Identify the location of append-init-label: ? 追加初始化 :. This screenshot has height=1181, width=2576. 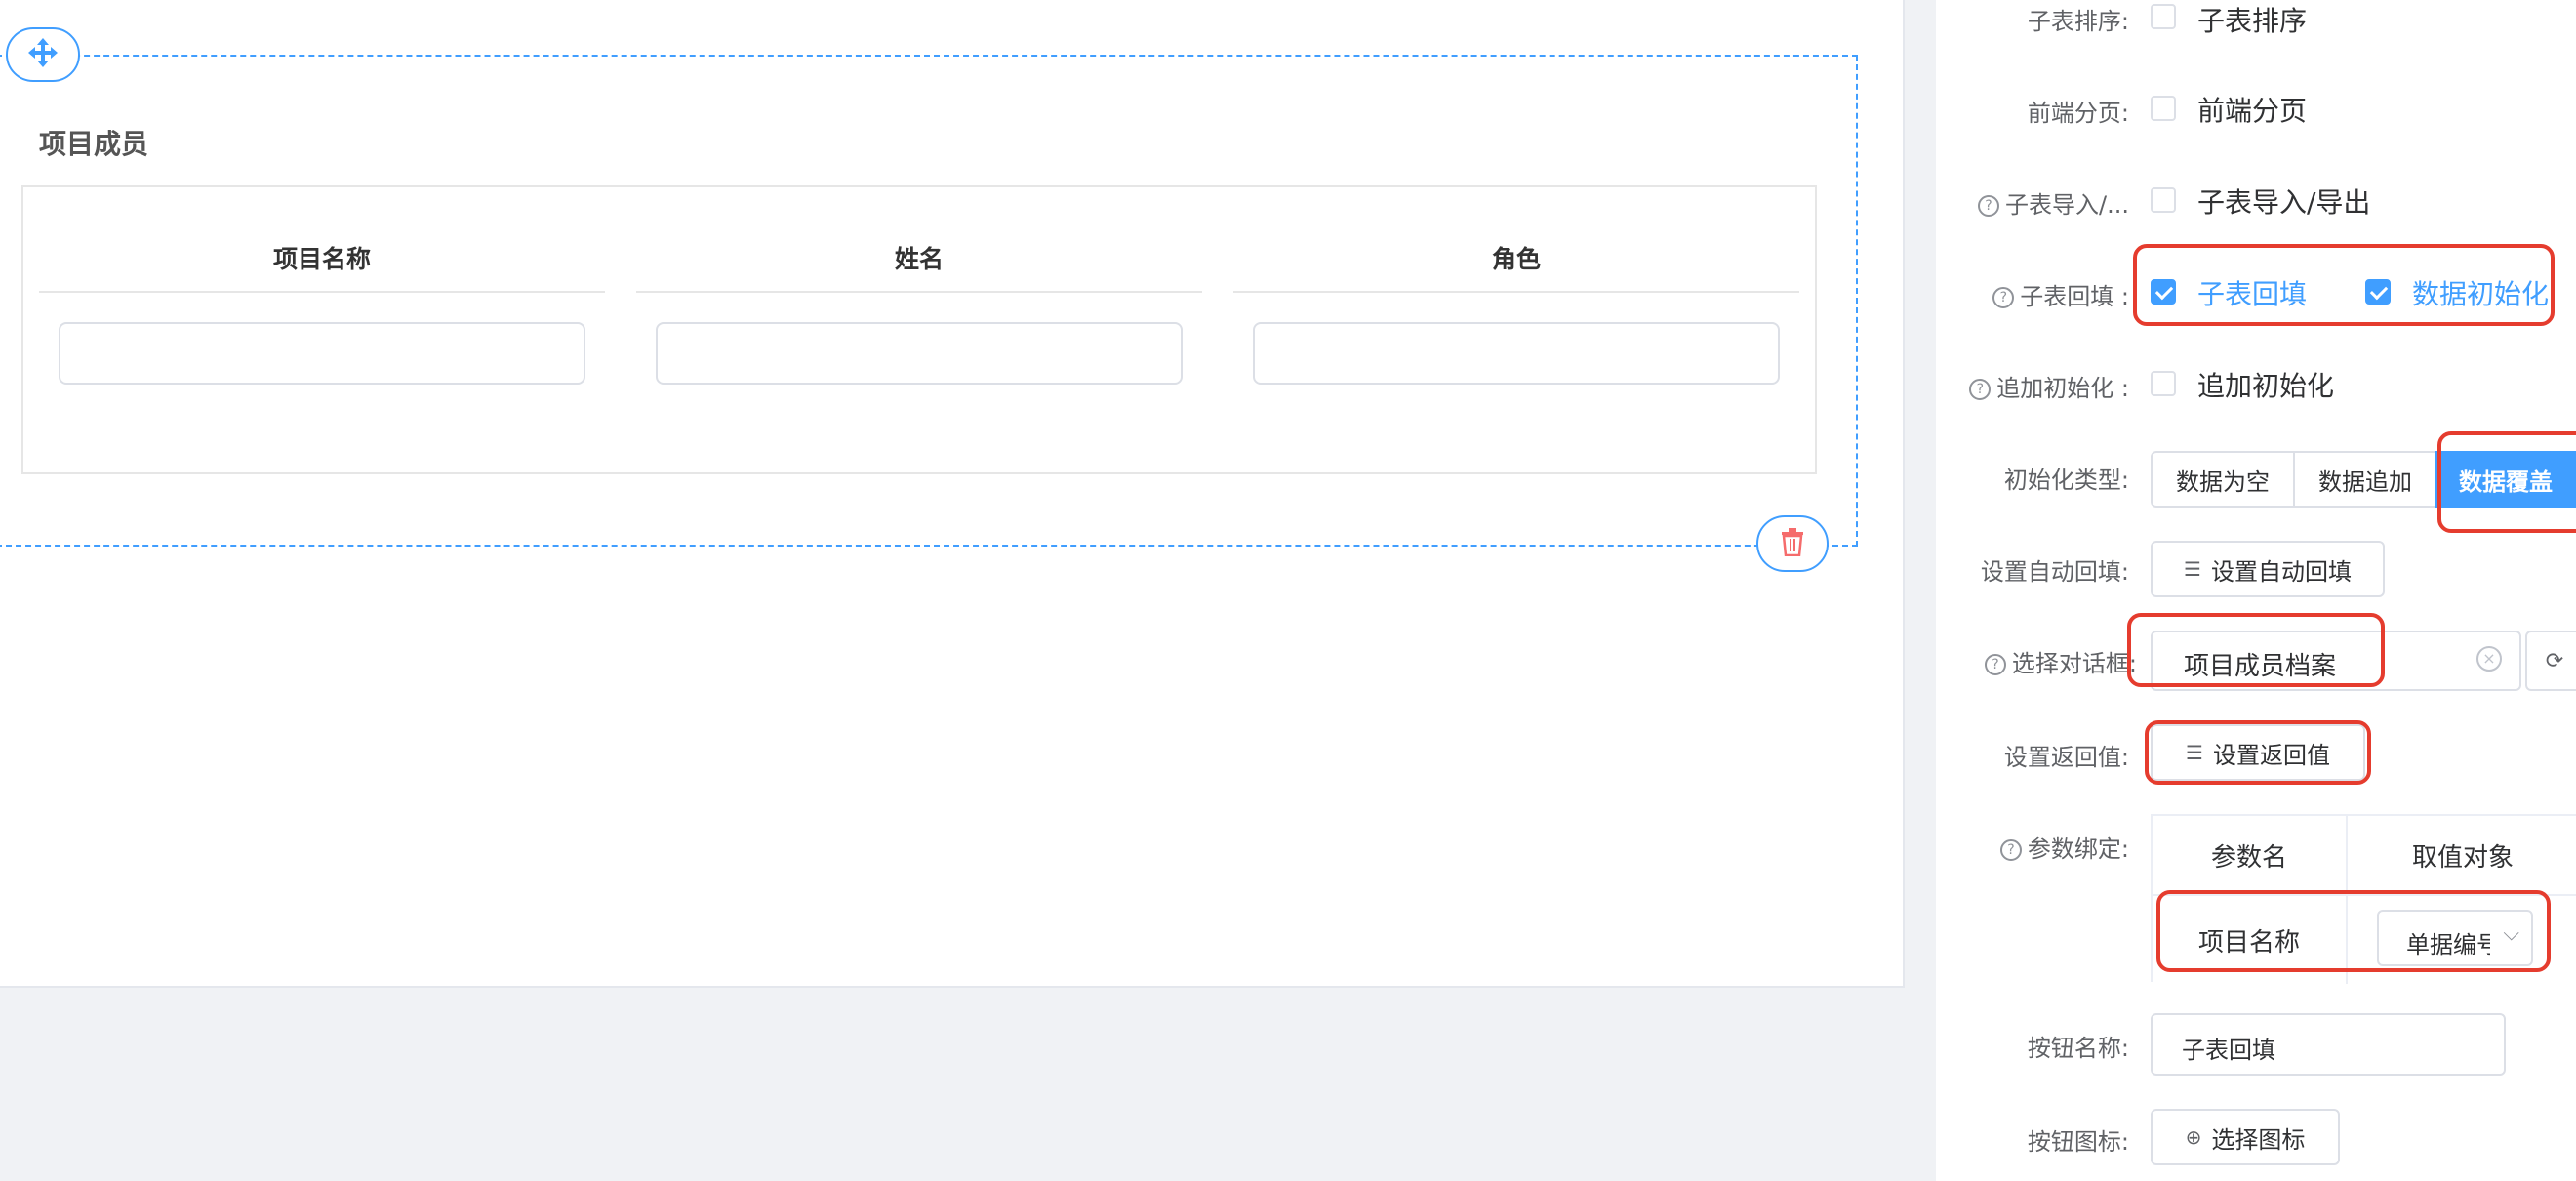
(2045, 386).